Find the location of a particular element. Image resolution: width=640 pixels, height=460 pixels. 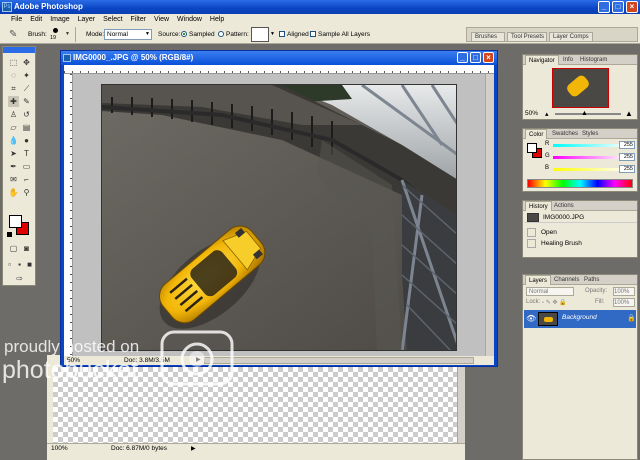

tab-swatches: Swatches is located at coordinates (565, 134).